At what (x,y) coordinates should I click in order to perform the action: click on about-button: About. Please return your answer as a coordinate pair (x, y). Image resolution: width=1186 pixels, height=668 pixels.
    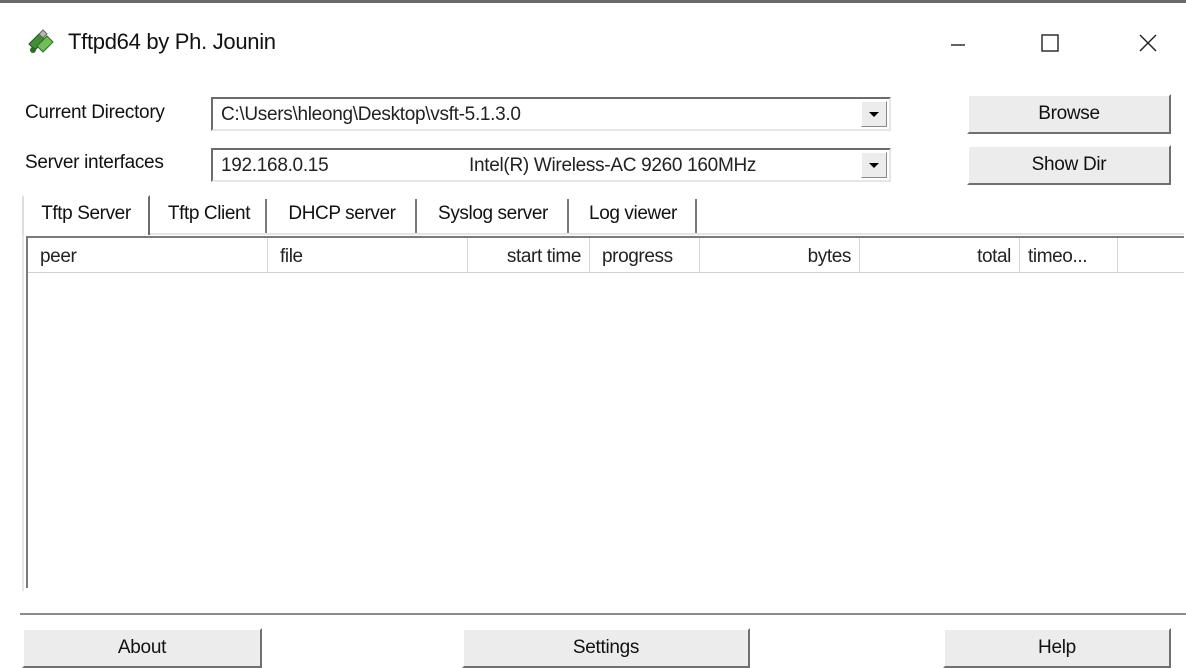
    Looking at the image, I should click on (142, 648).